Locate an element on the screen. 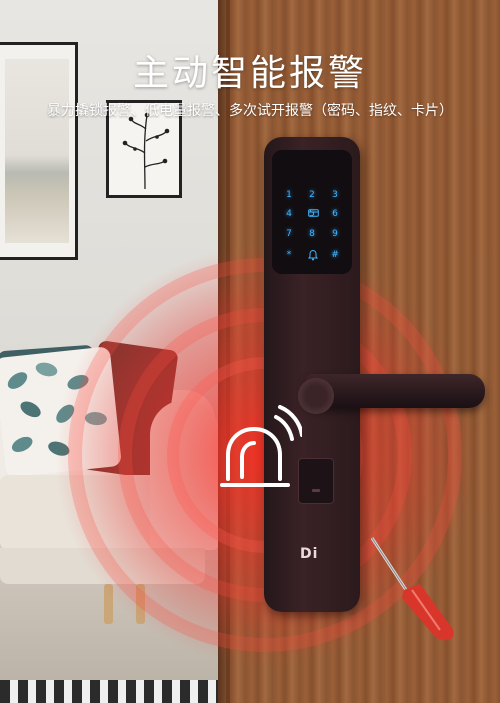 This screenshot has height=703, width=500. keypad-key: 7 is located at coordinates (289, 234).